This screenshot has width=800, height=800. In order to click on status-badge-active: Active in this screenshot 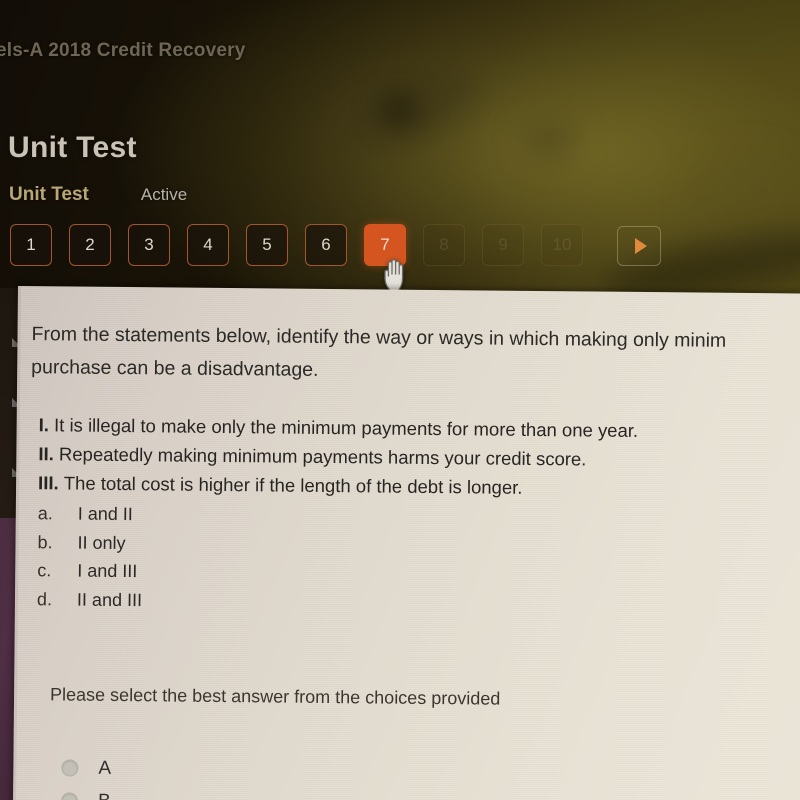, I will do `click(164, 194)`.